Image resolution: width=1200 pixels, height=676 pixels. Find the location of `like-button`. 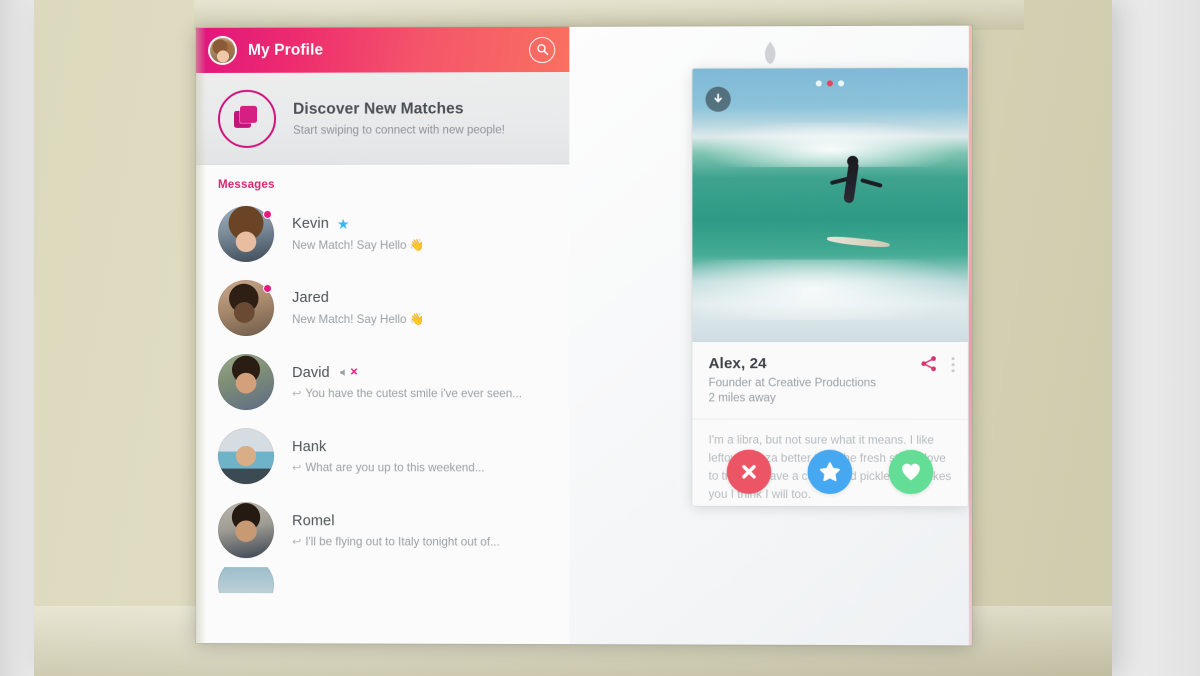

like-button is located at coordinates (911, 472).